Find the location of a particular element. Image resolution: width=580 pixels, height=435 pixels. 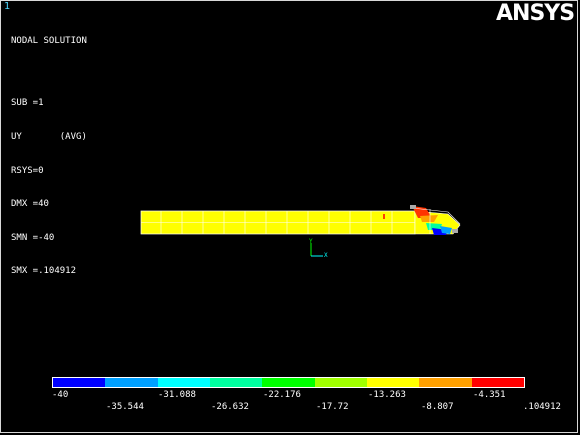

triad-x-label: X is located at coordinates (326, 255).